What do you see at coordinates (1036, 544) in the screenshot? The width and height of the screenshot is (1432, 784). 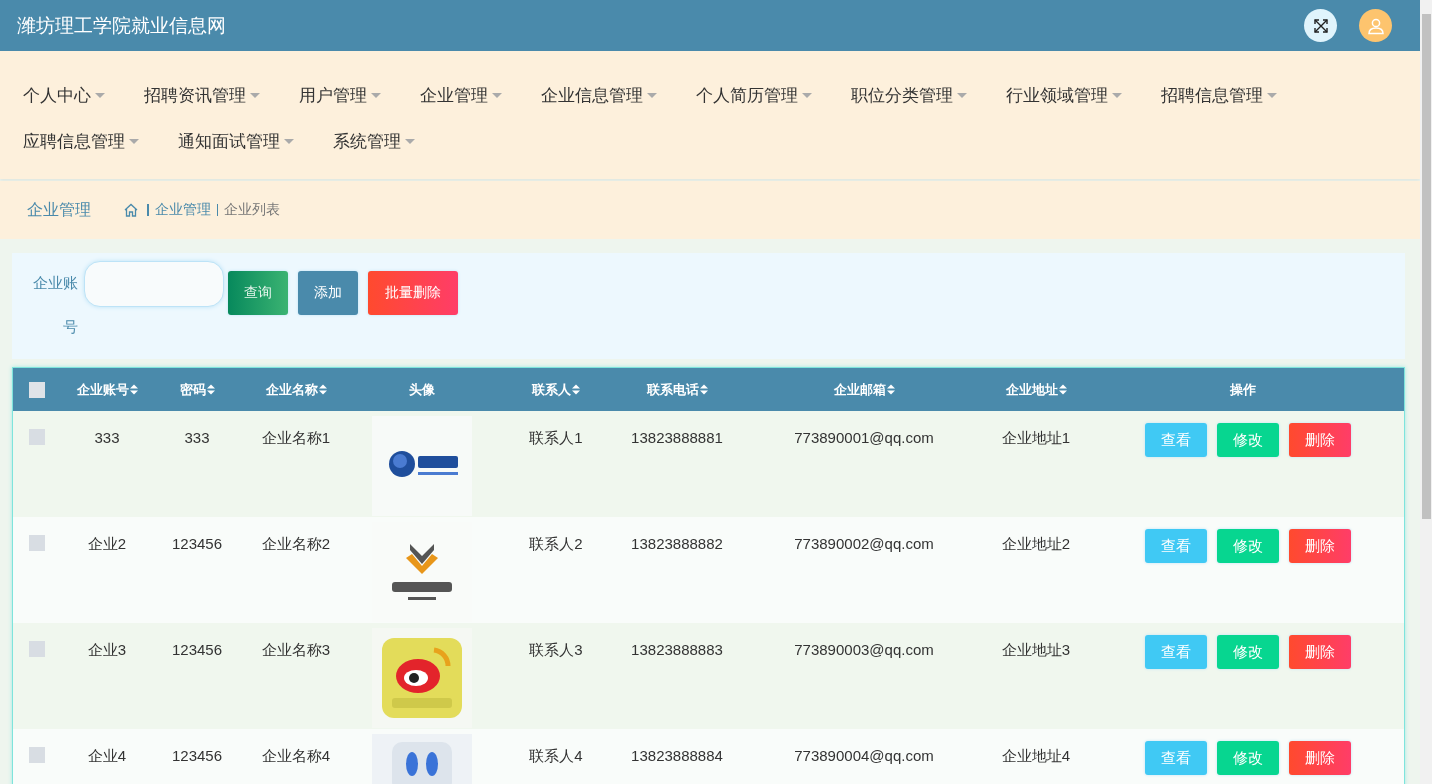 I see `table-cell: 企业地址2` at bounding box center [1036, 544].